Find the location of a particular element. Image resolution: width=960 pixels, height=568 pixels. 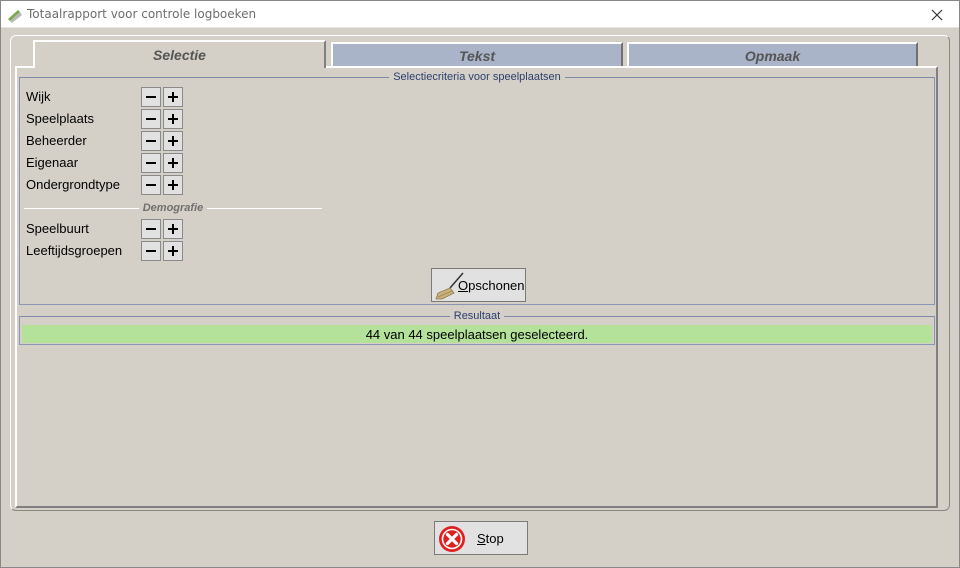

tab-tekst: Tekst is located at coordinates (477, 55).